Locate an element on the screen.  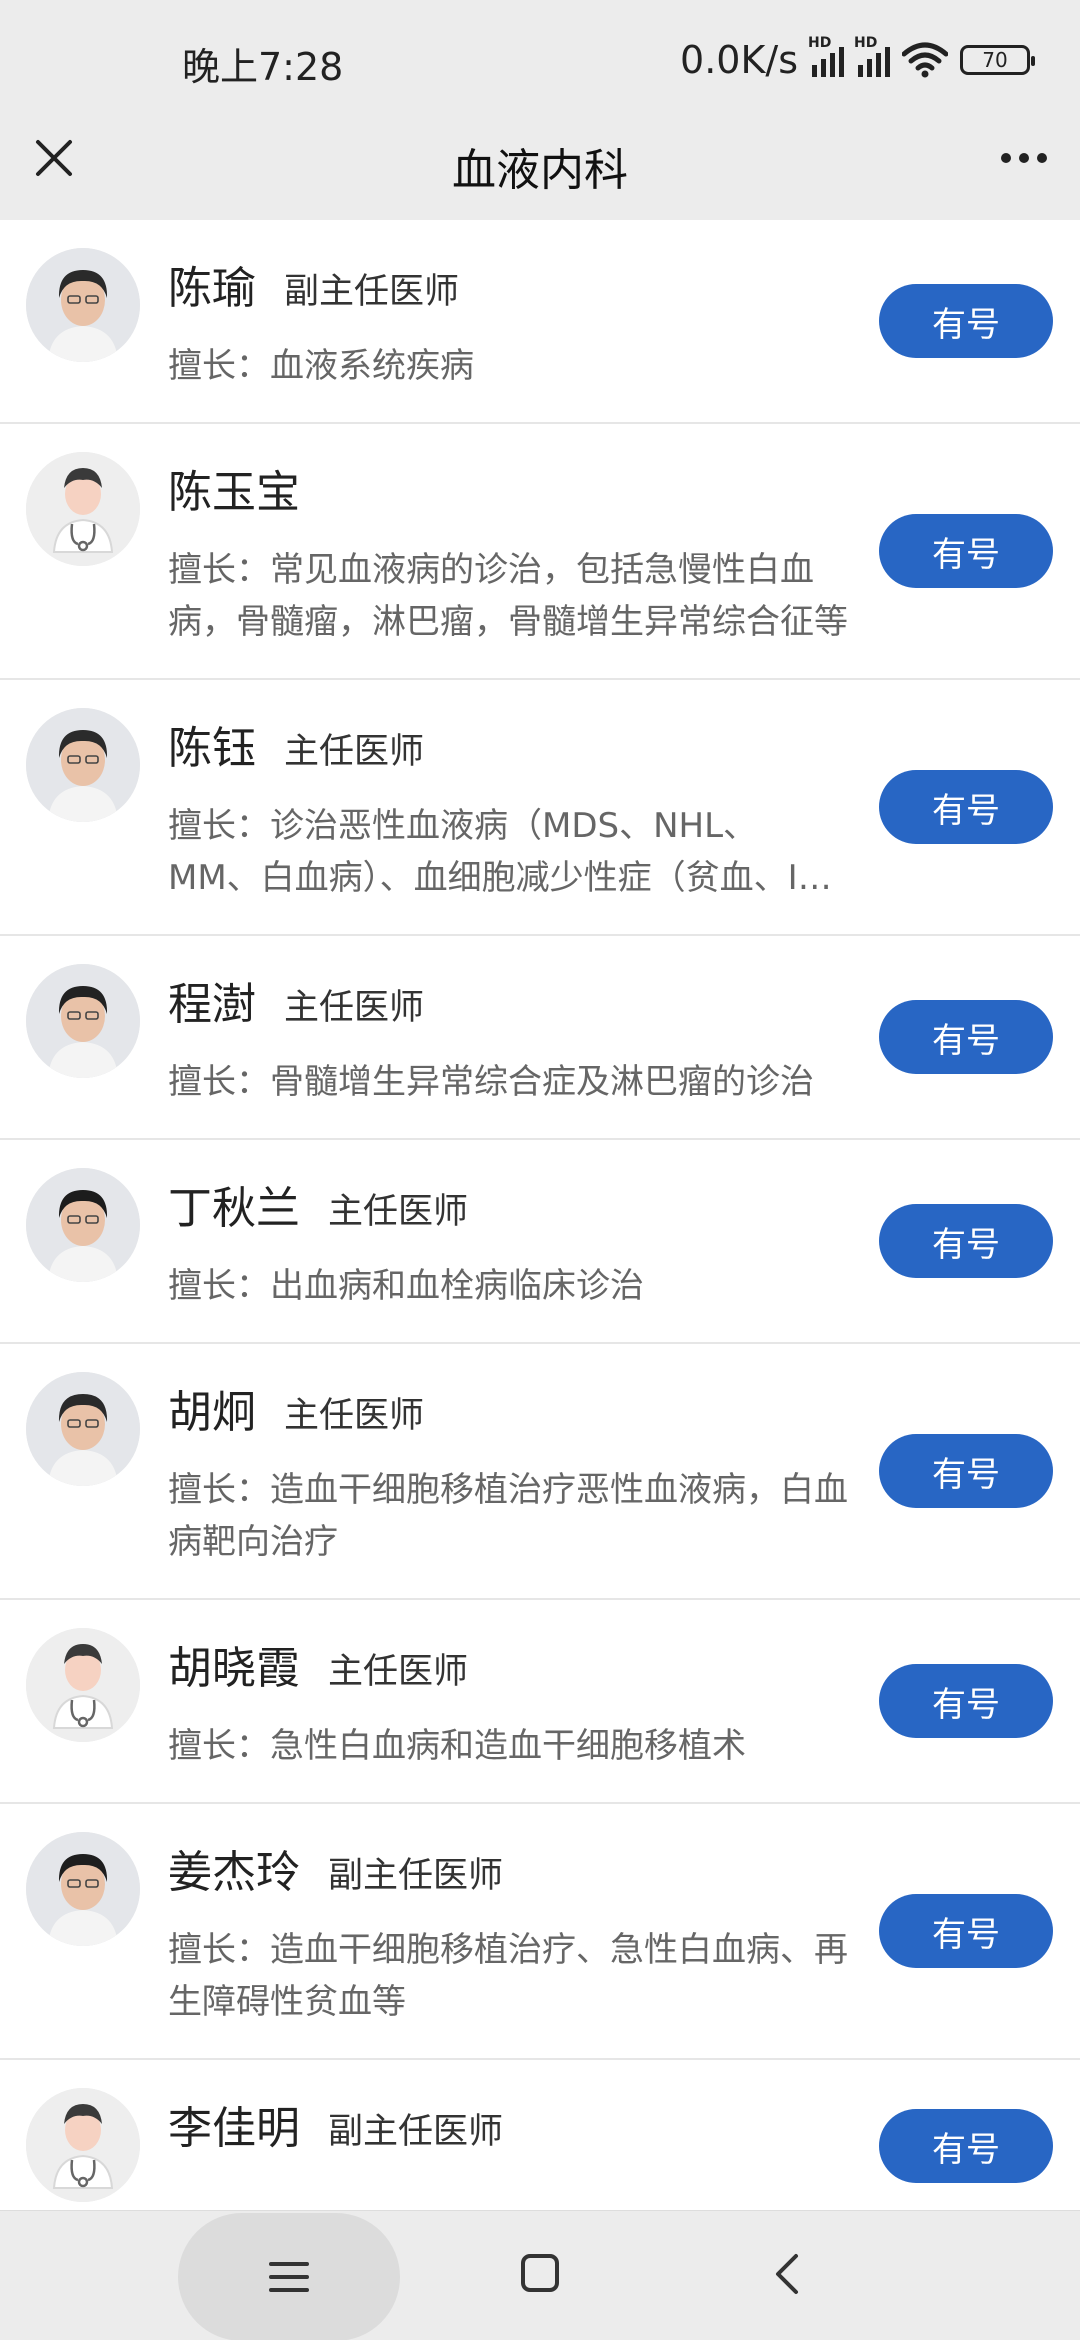
doctor-info: 丁秋兰 主任医师擅长：出血病和血栓病临床诊治 is located at coordinates (508, 1240).